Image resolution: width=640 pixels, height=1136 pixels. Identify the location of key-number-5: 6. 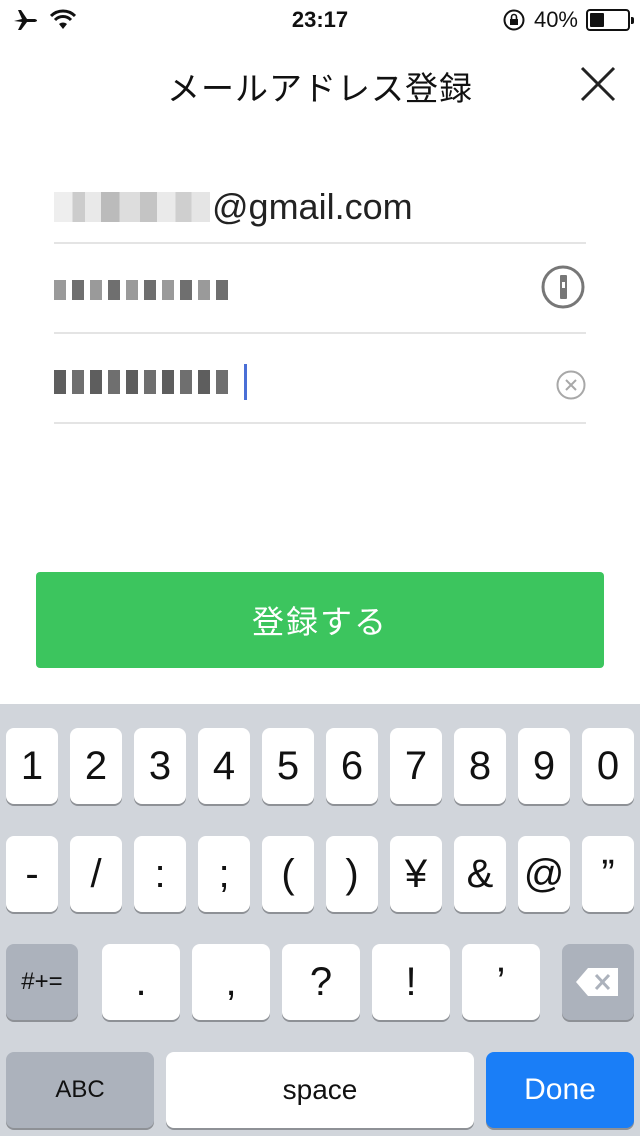
(352, 766).